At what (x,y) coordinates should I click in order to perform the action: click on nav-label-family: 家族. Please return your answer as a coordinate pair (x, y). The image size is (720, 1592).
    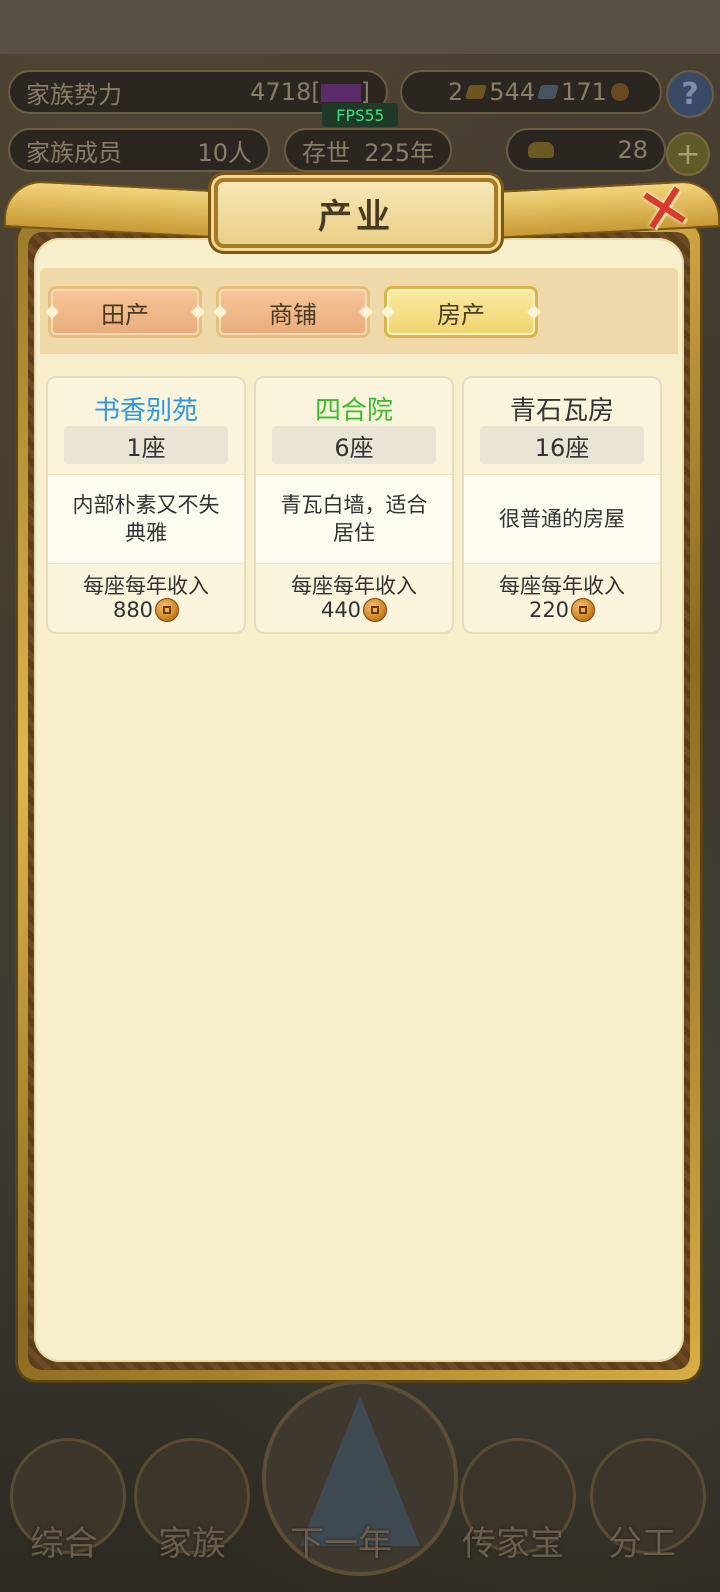
    Looking at the image, I should click on (192, 1544).